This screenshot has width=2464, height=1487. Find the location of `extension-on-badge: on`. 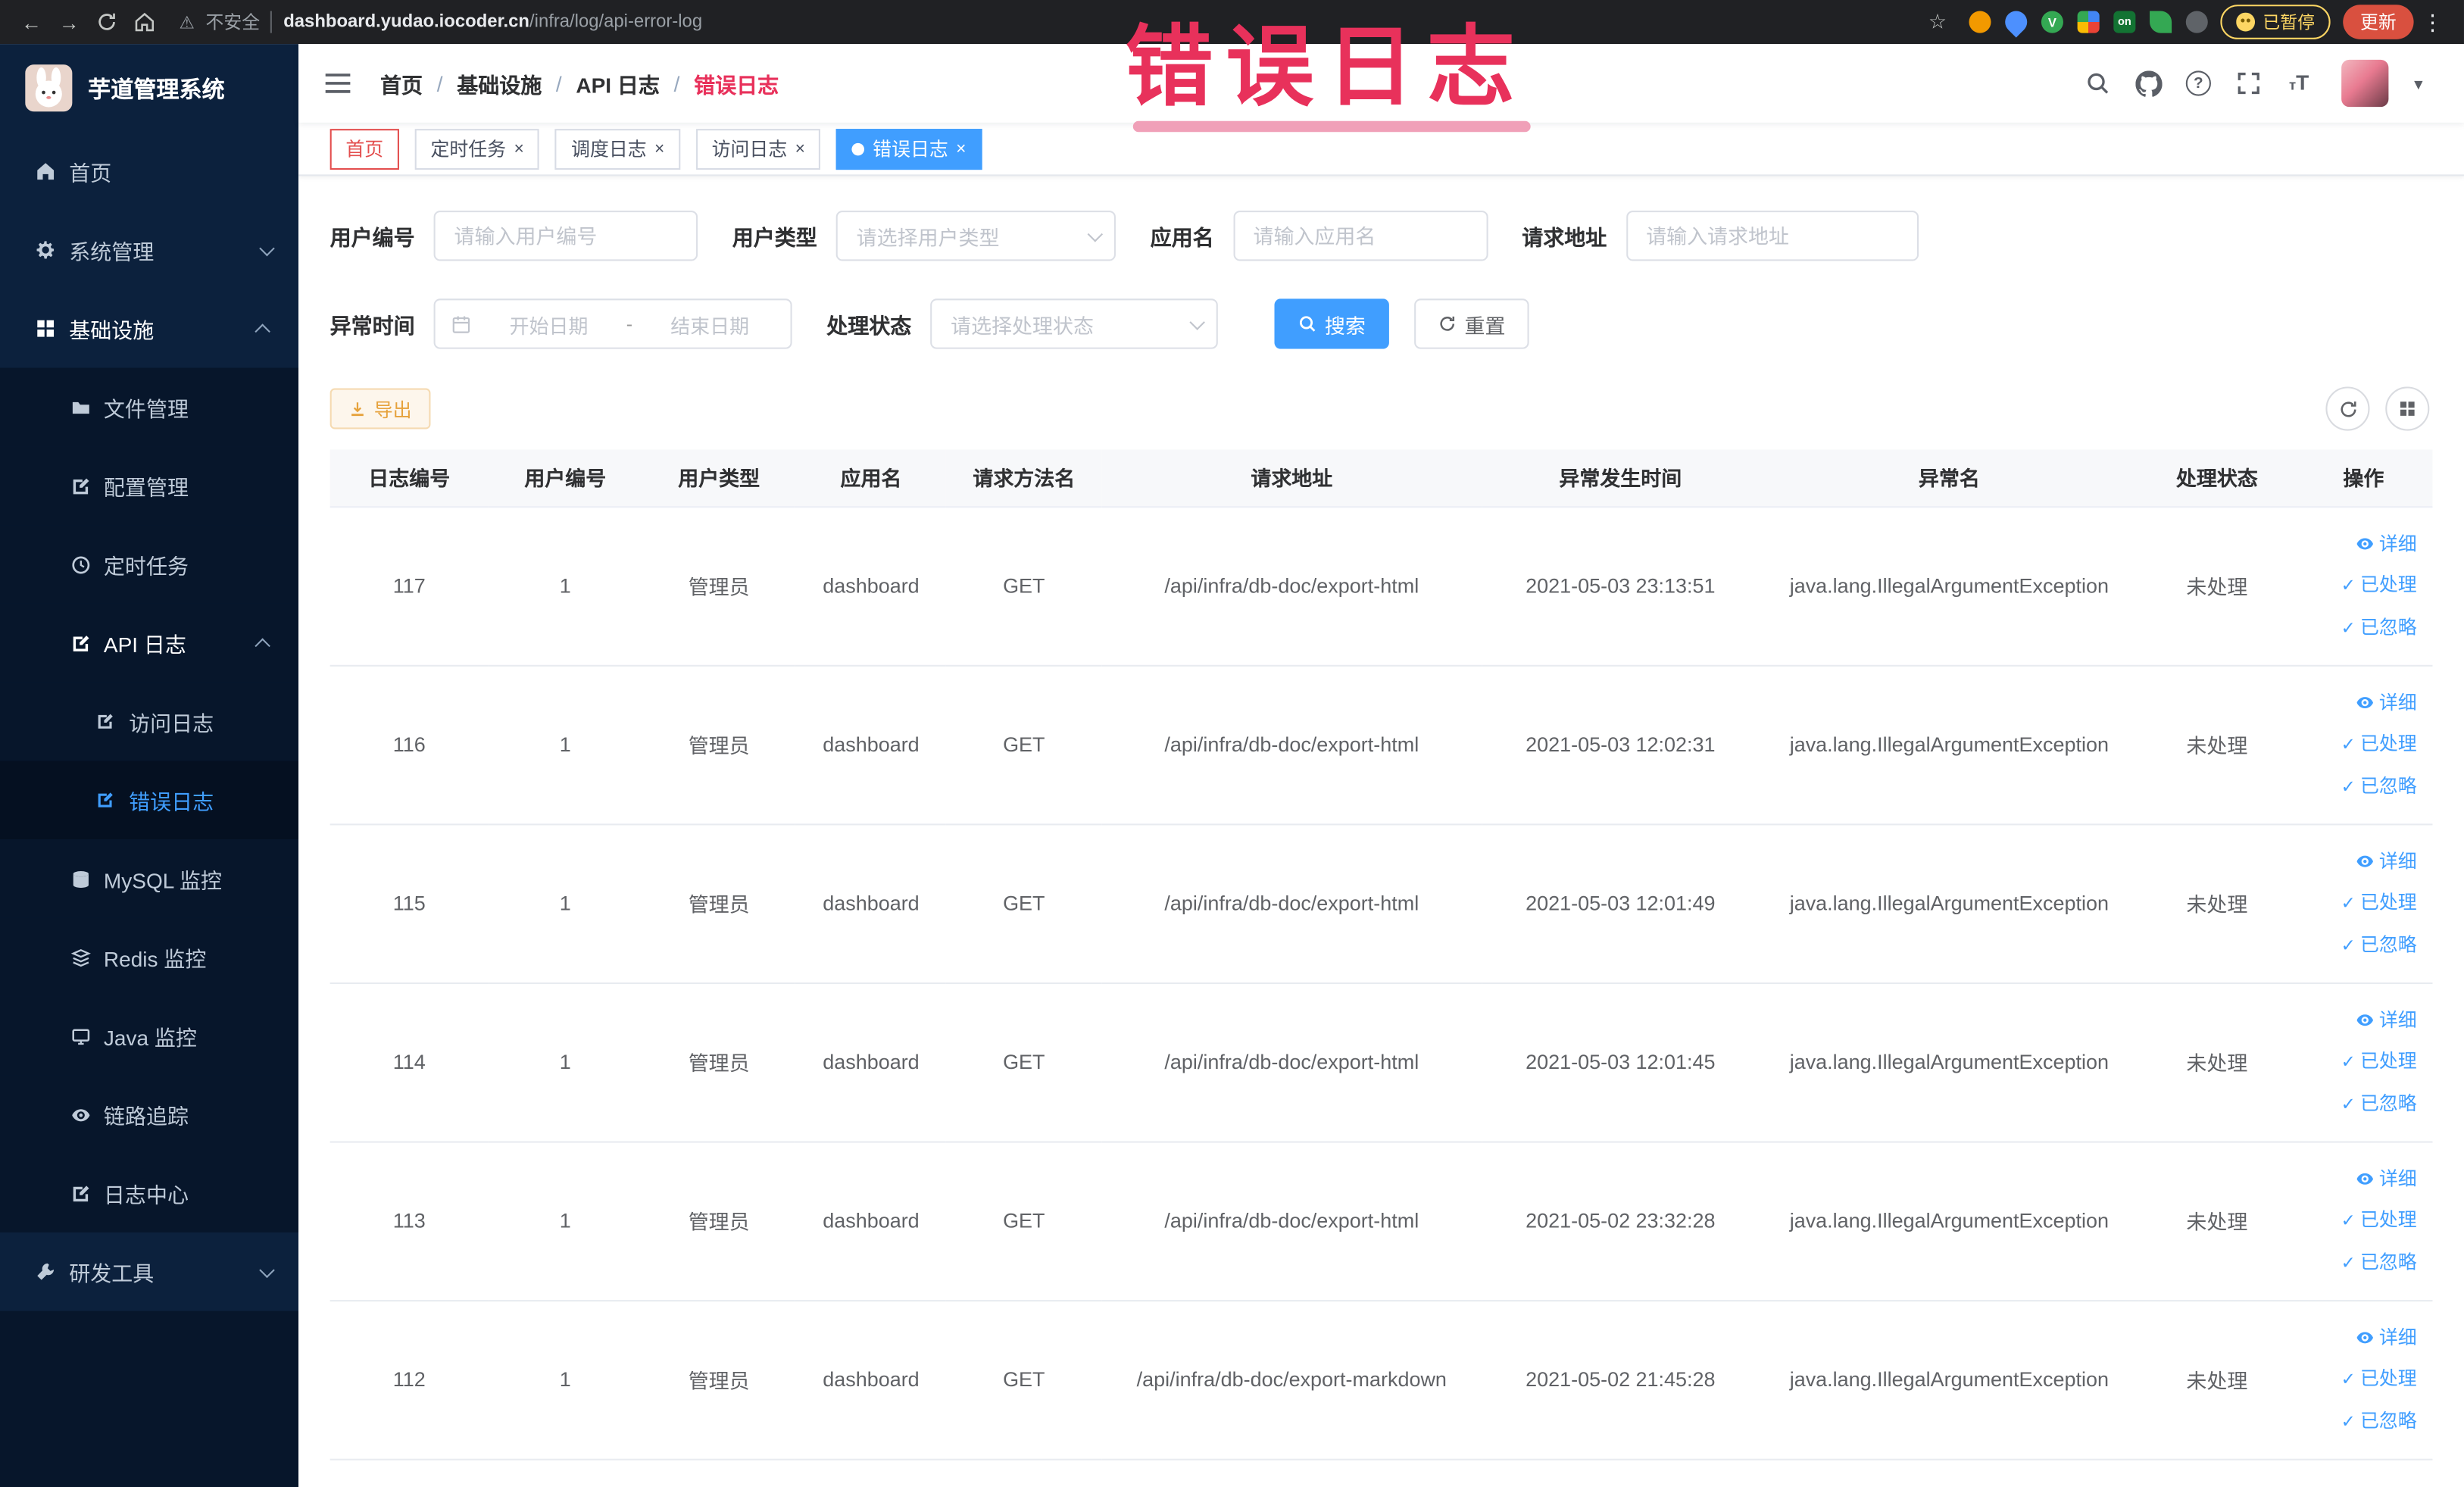

extension-on-badge: on is located at coordinates (2124, 22).